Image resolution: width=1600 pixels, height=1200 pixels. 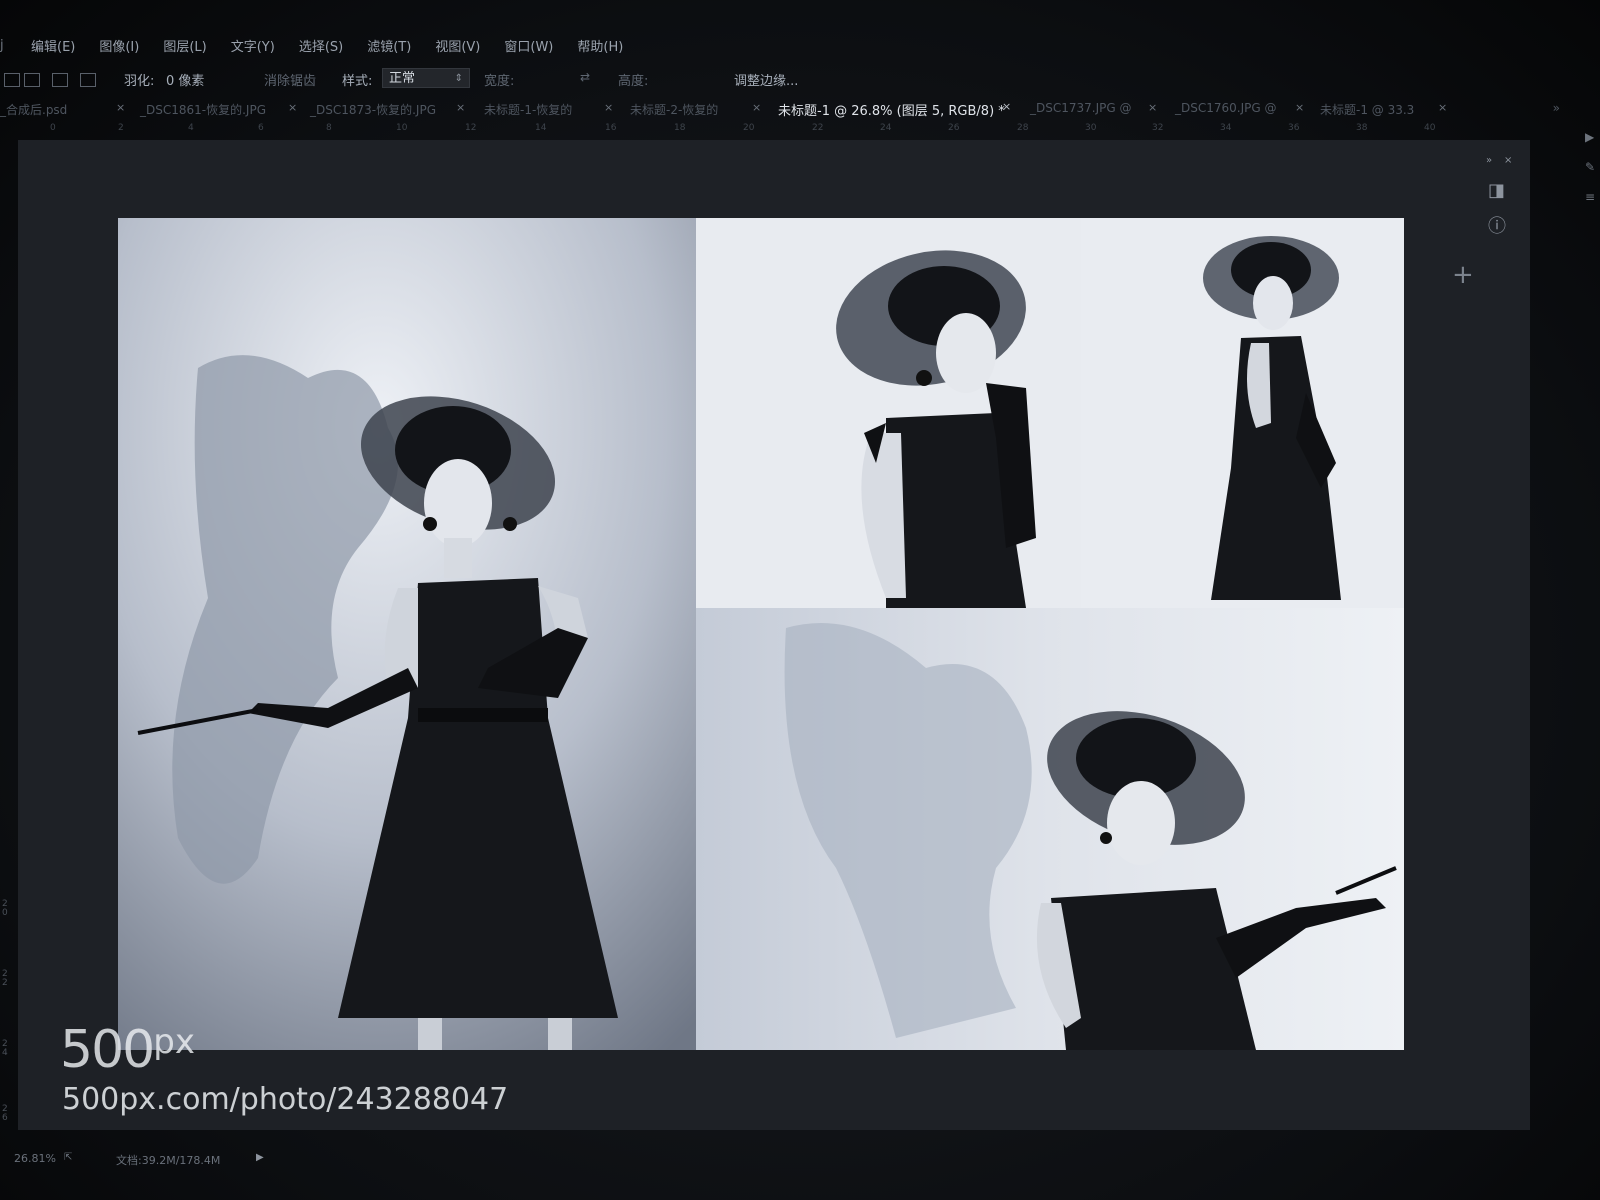 I want to click on ruler-tick-label: 28, so click(x=1023, y=128).